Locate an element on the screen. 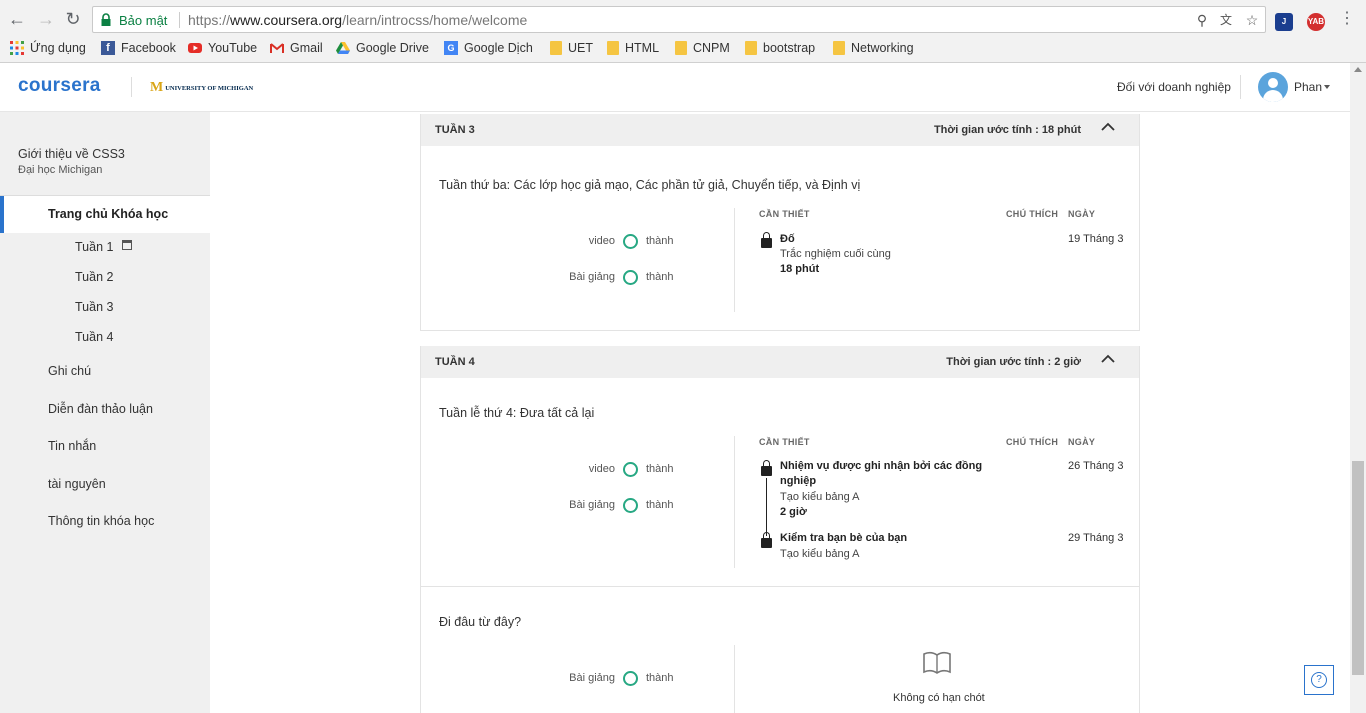 The image size is (1366, 713). bookmark-cnpm: CNPM is located at coordinates (702, 48).